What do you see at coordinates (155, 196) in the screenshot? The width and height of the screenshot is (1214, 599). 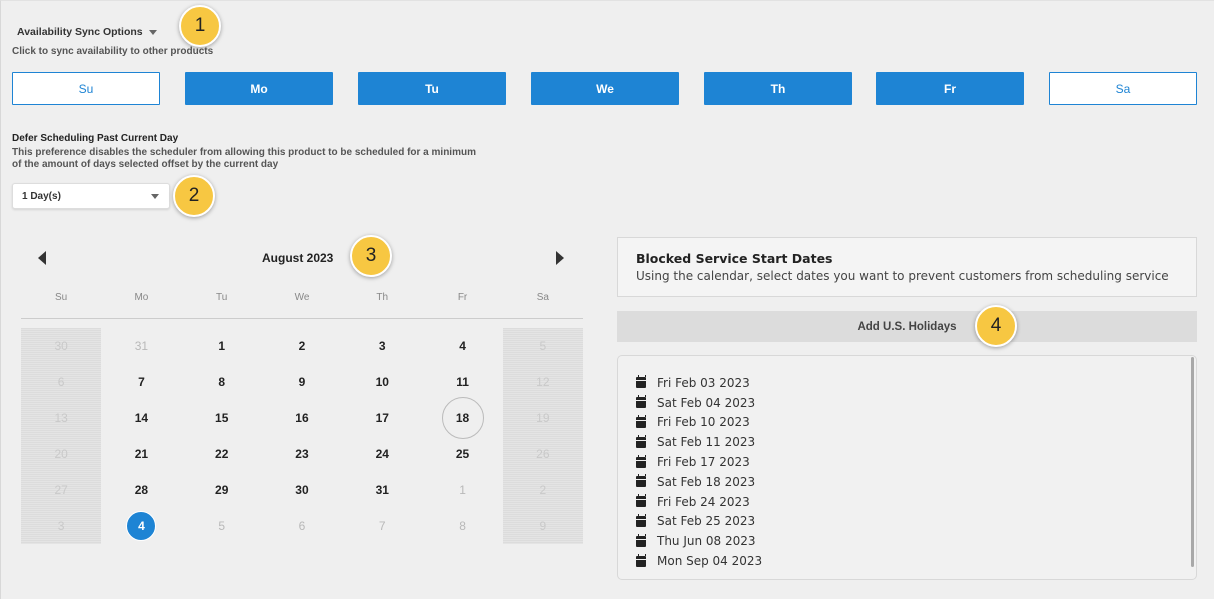 I see `chevron-down-icon` at bounding box center [155, 196].